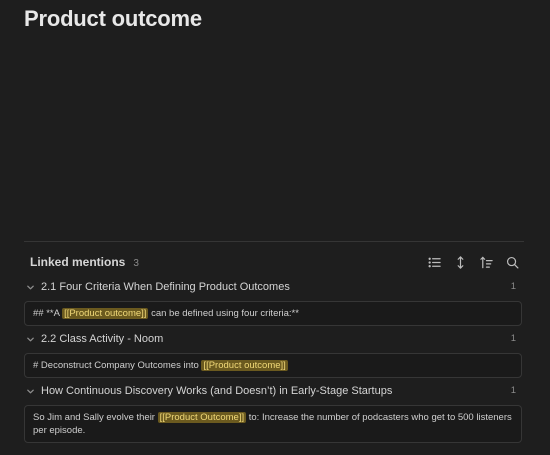 This screenshot has width=550, height=455. Describe the element at coordinates (512, 262) in the screenshot. I see `search-icon` at that location.